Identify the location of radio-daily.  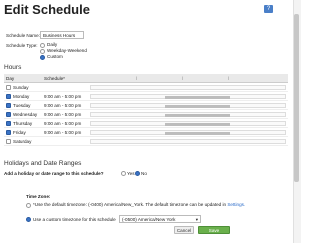
(42, 45).